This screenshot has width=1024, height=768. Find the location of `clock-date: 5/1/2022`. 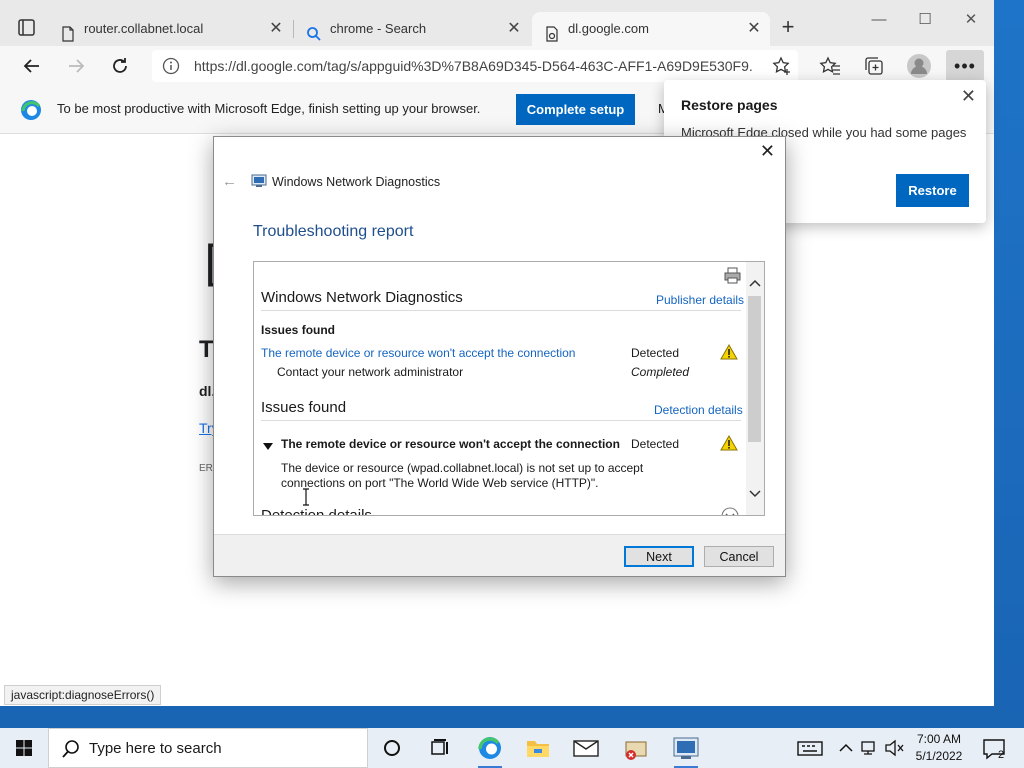

clock-date: 5/1/2022 is located at coordinates (939, 756).